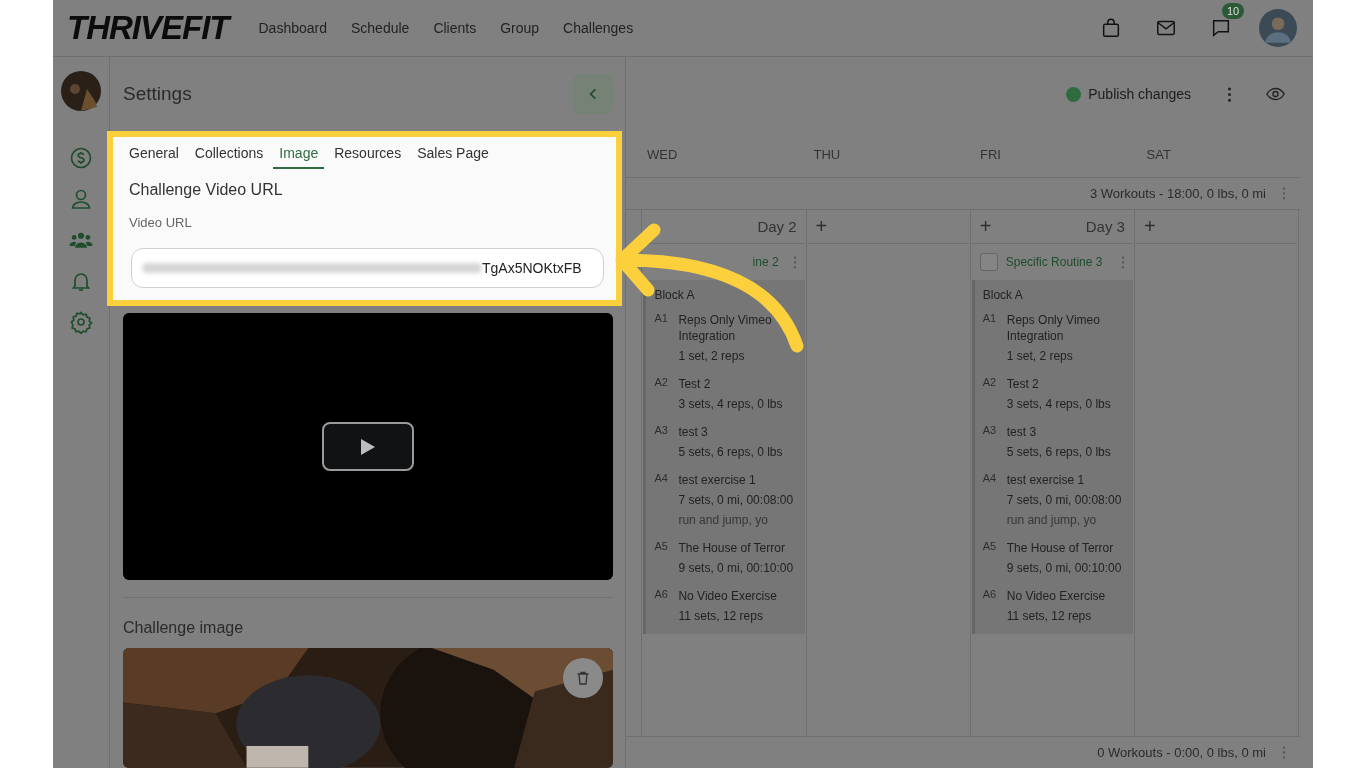 The height and width of the screenshot is (768, 1366). Describe the element at coordinates (583, 678) in the screenshot. I see `trash-icon` at that location.